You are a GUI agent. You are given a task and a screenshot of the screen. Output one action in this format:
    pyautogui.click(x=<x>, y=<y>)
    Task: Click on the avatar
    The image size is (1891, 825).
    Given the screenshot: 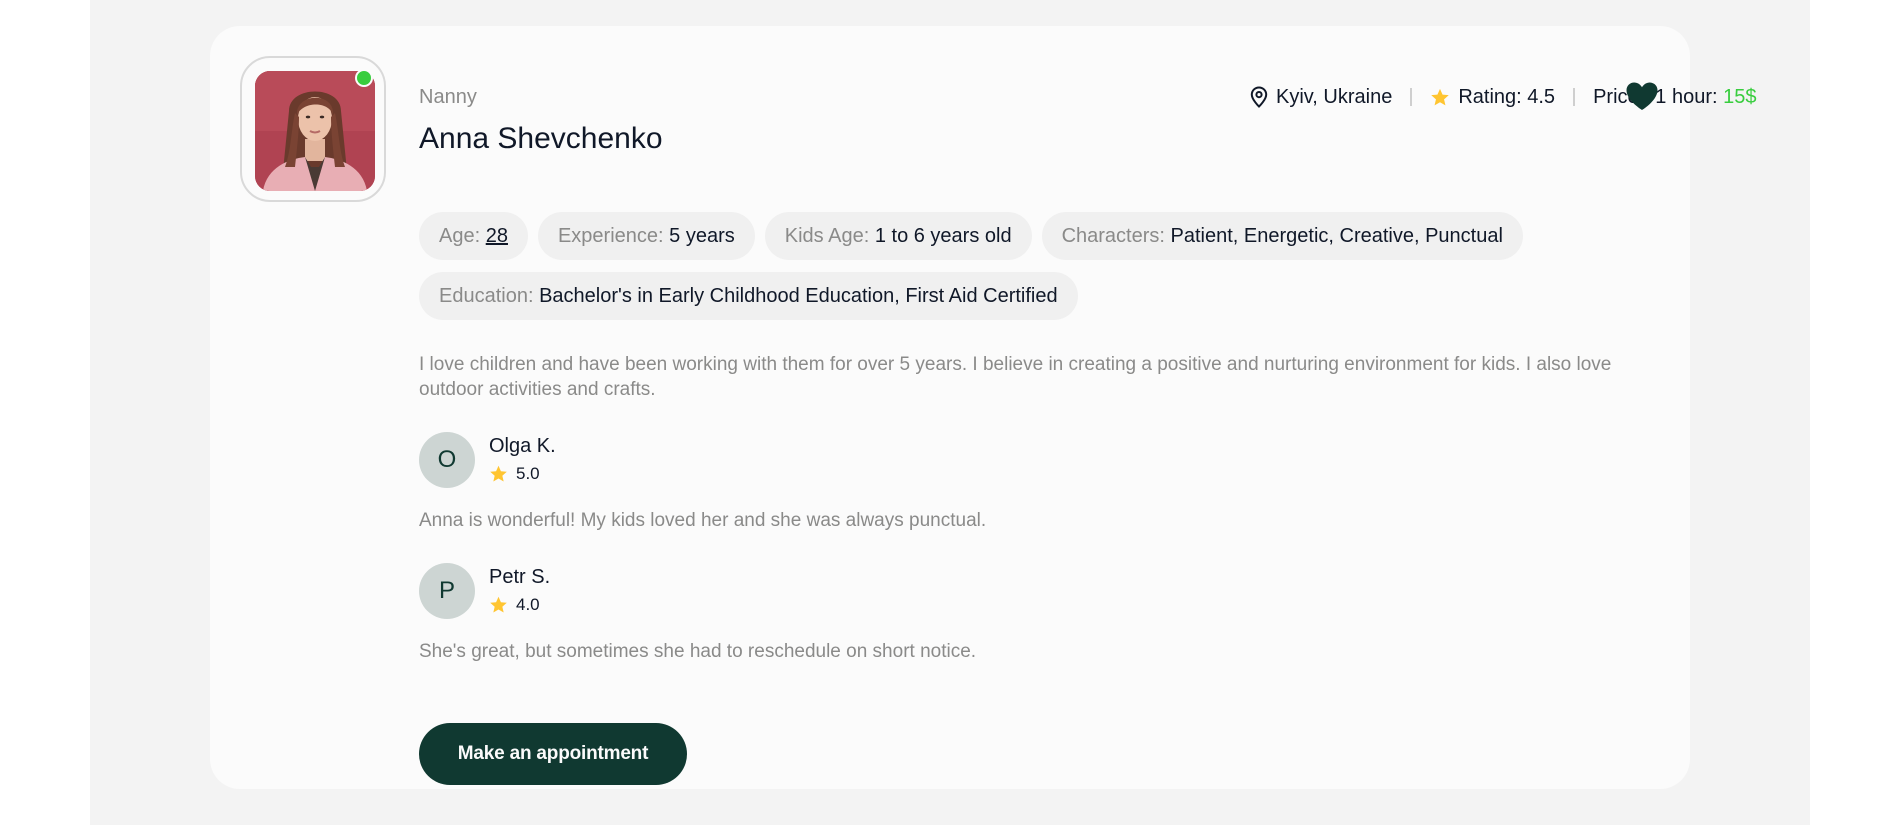 What is the action you would take?
    pyautogui.click(x=315, y=131)
    